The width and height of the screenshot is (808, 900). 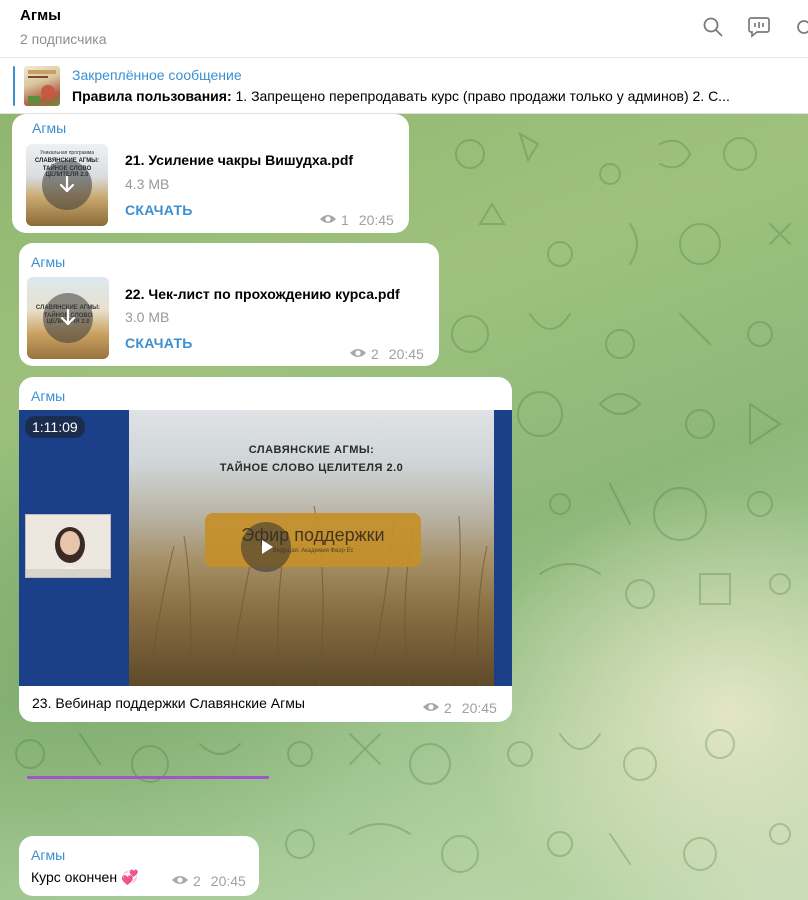 I want to click on pinned-bold-prefix: Правила пользования:, so click(x=152, y=96).